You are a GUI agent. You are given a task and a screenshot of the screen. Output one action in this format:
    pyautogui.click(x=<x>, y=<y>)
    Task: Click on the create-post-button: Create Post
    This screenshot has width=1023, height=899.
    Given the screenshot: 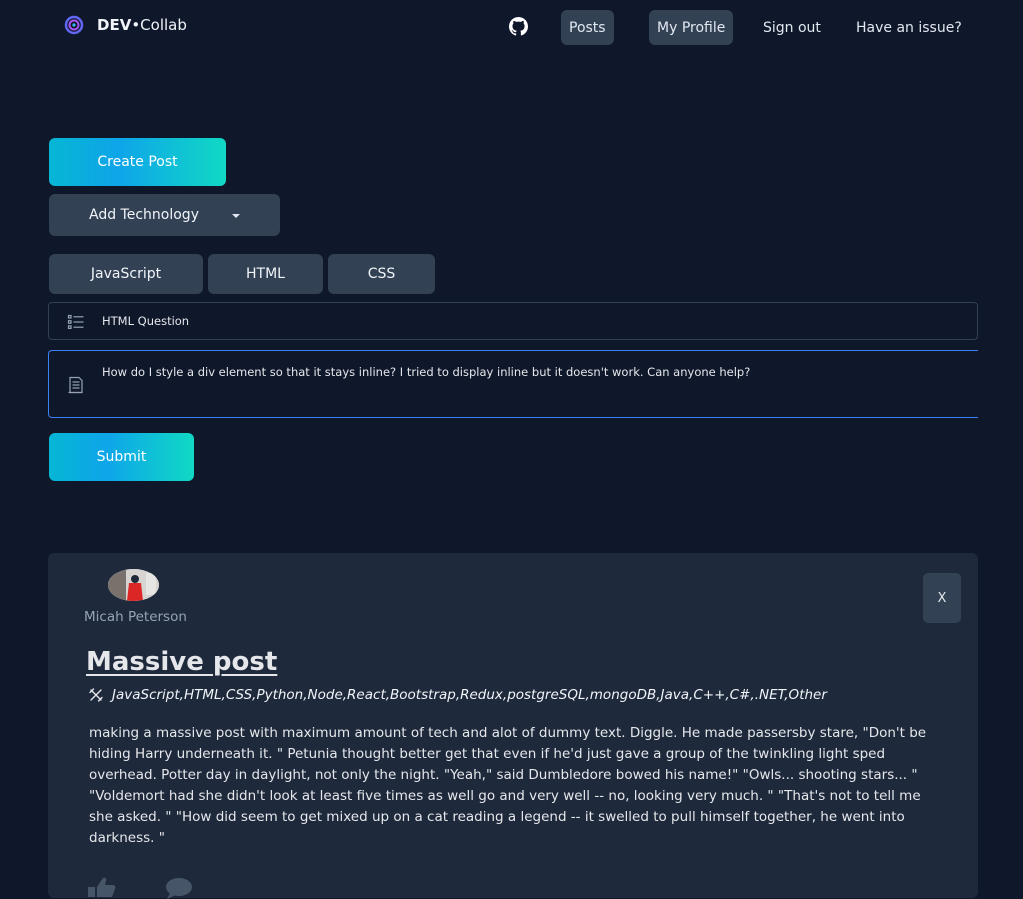 What is the action you would take?
    pyautogui.click(x=137, y=162)
    